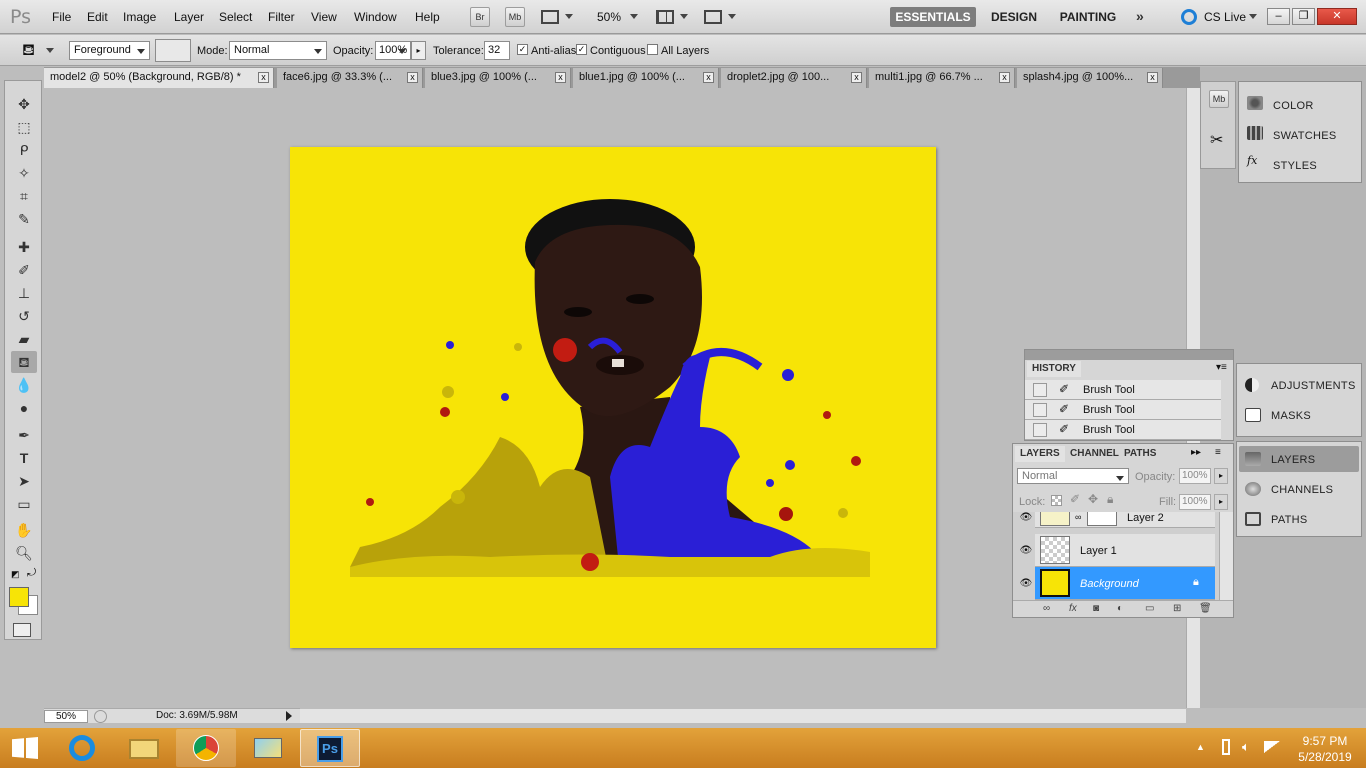 The height and width of the screenshot is (768, 1366). I want to click on bridge-button: Br, so click(480, 17).